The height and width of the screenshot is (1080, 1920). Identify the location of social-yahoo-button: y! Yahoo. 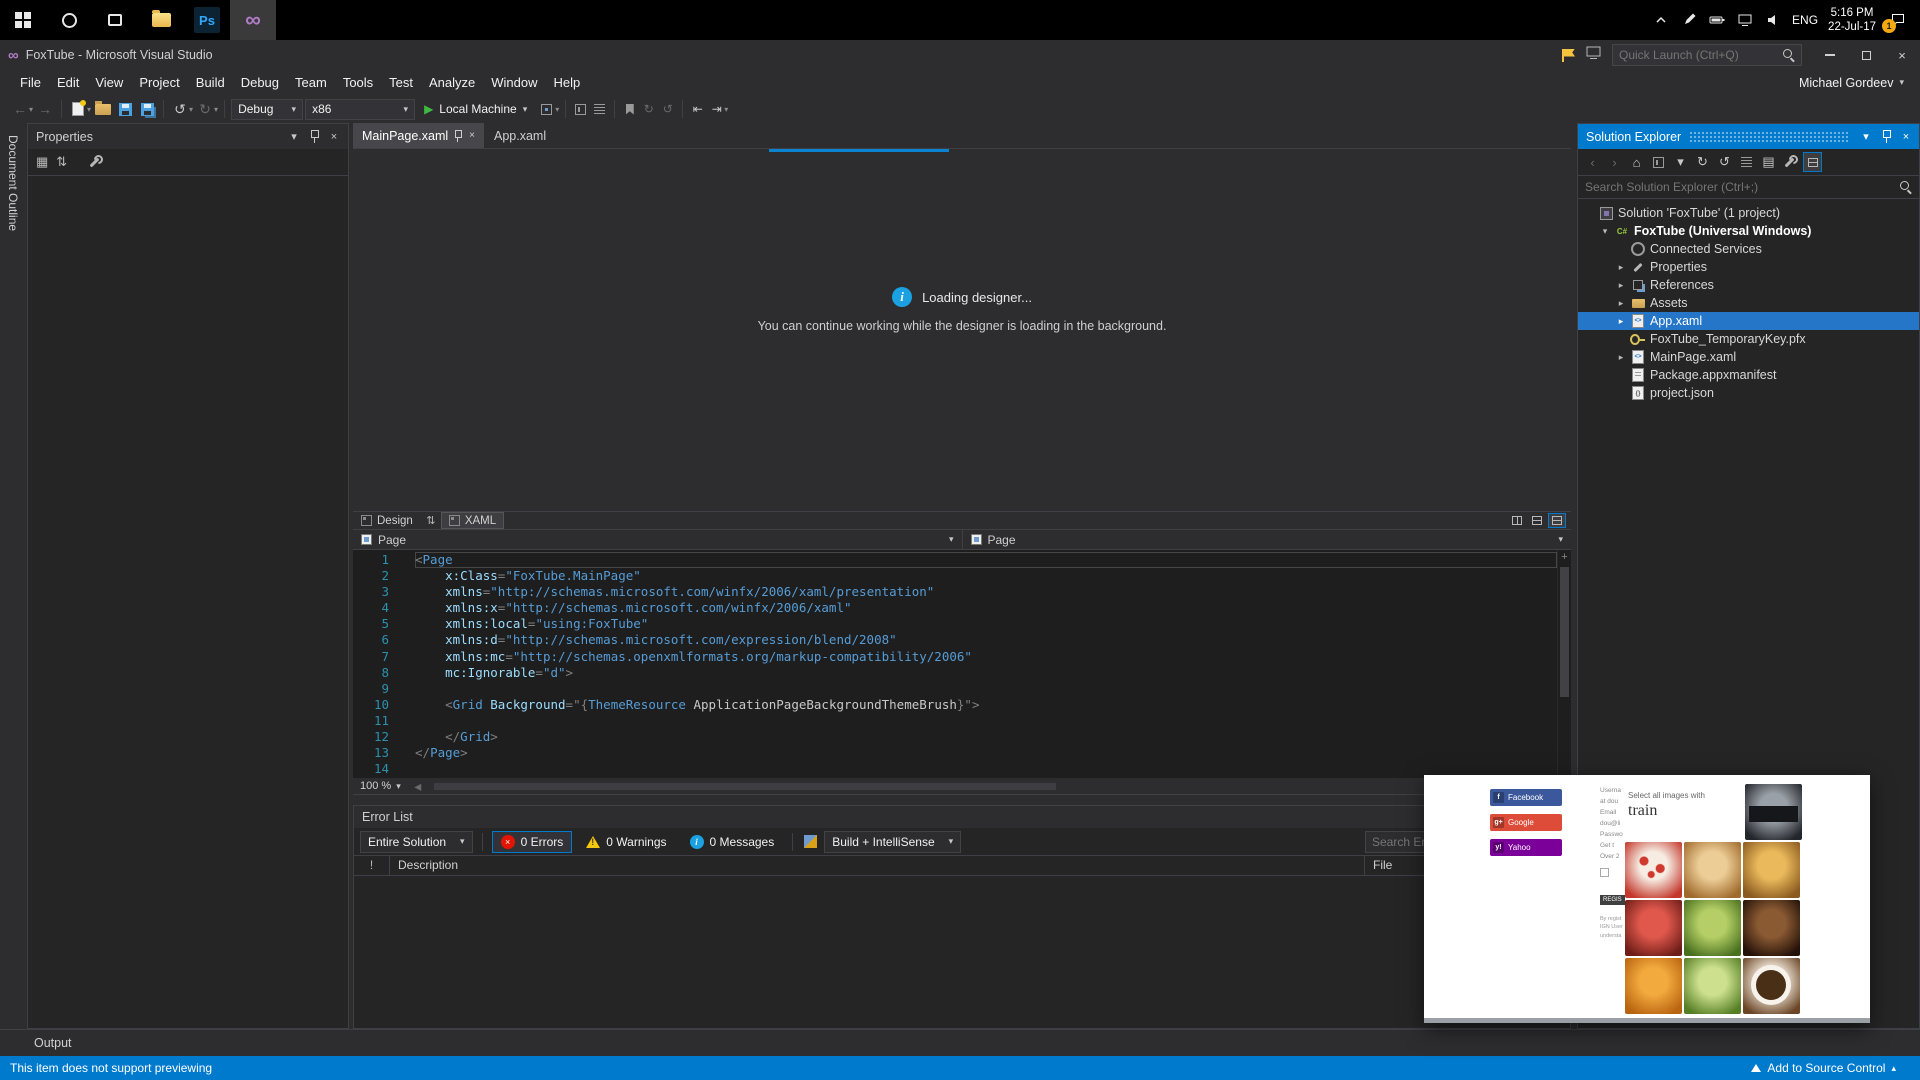
(1526, 847).